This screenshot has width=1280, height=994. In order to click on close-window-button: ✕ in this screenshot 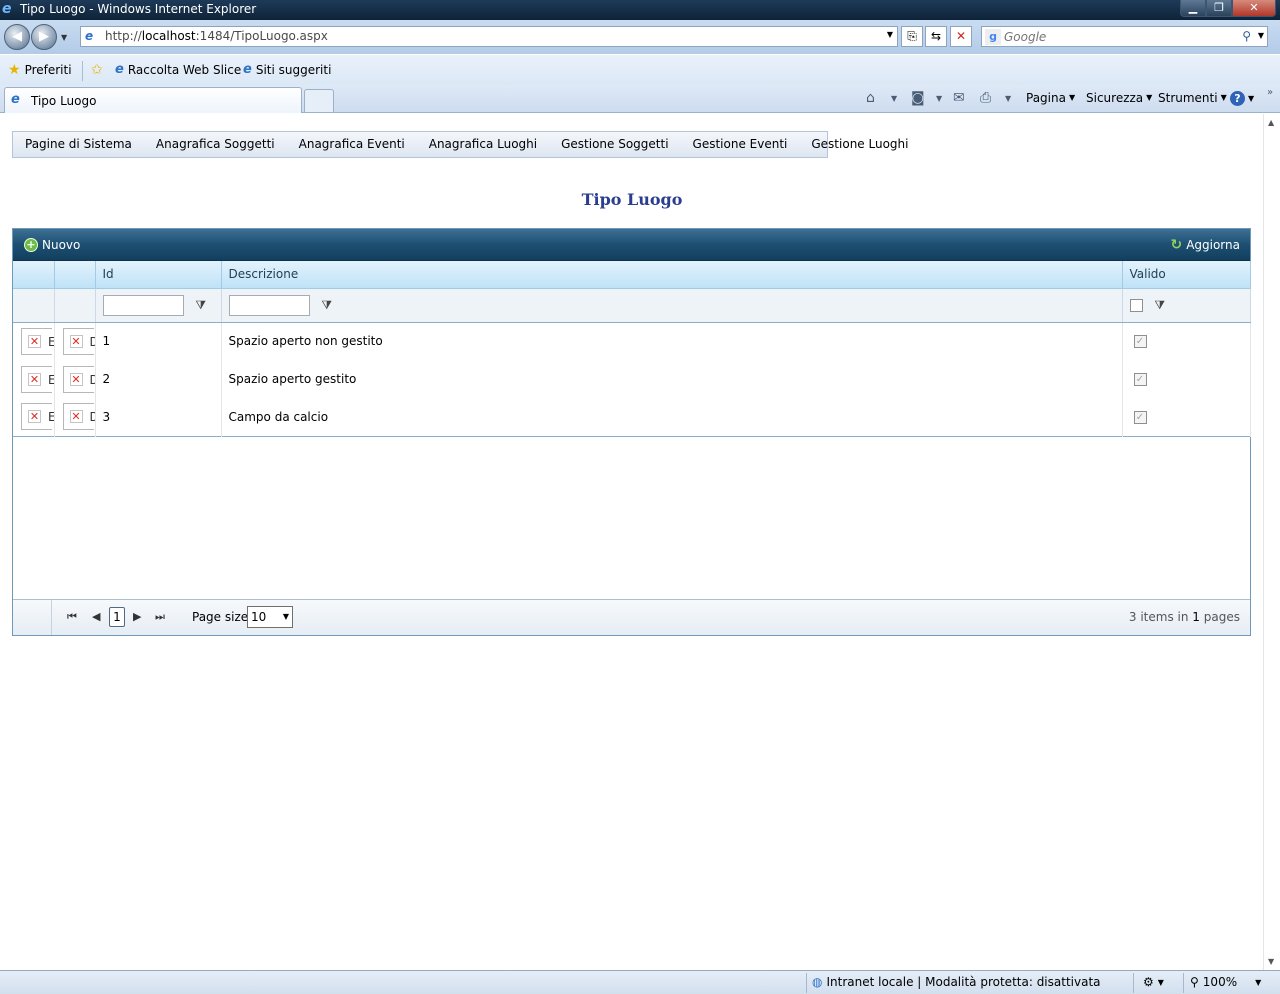, I will do `click(1254, 8)`.